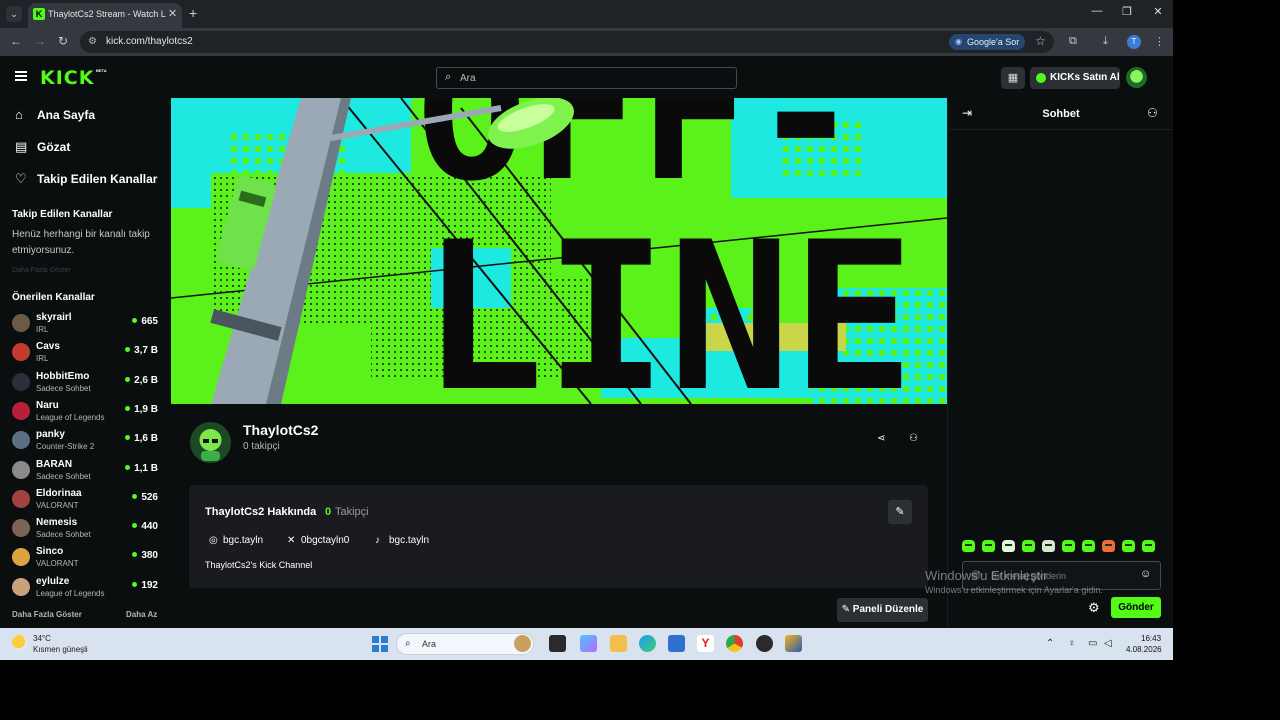 The width and height of the screenshot is (1280, 720). I want to click on windows-start-icon, so click(380, 644).